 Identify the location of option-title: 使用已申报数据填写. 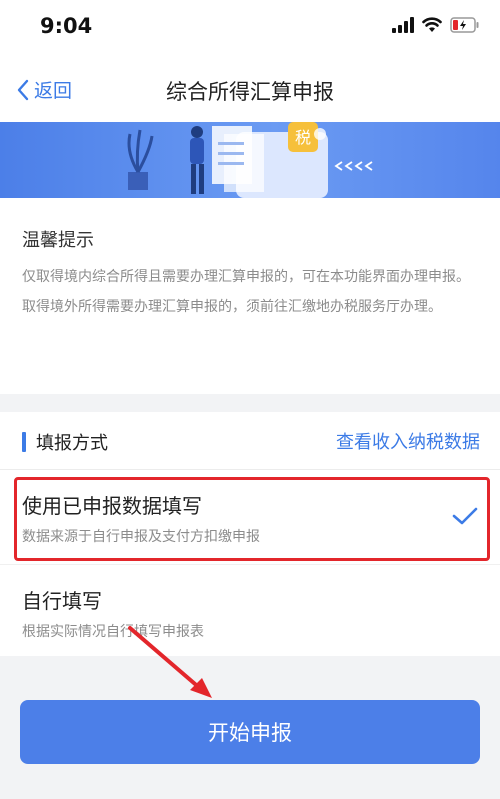
(112, 506).